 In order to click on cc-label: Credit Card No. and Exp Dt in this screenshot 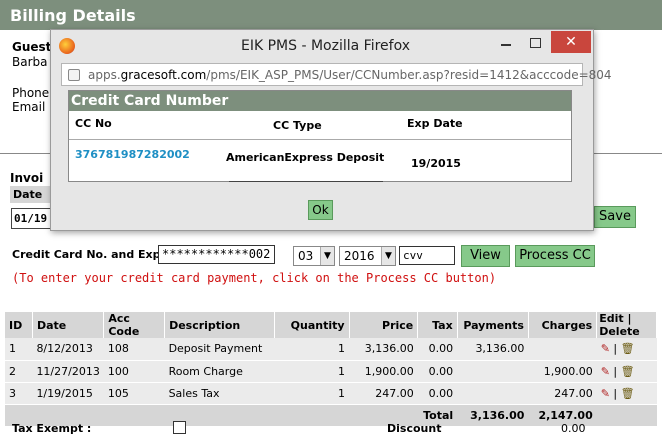, I will do `click(95, 254)`.